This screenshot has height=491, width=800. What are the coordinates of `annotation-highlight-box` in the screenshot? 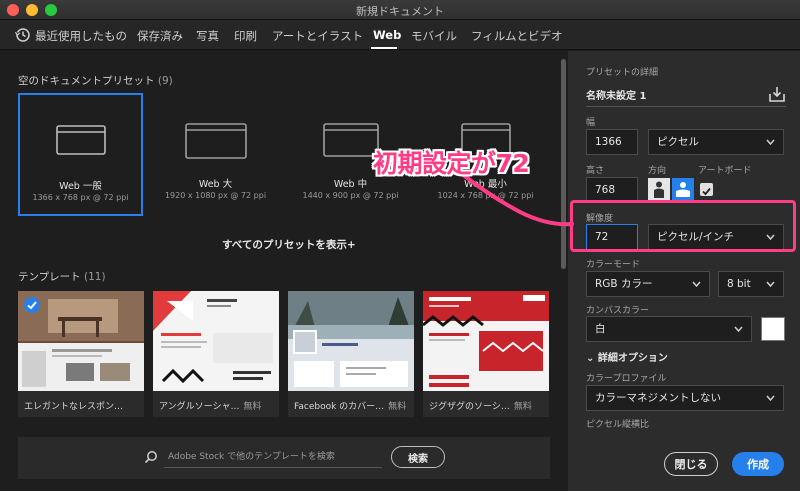 It's located at (683, 226).